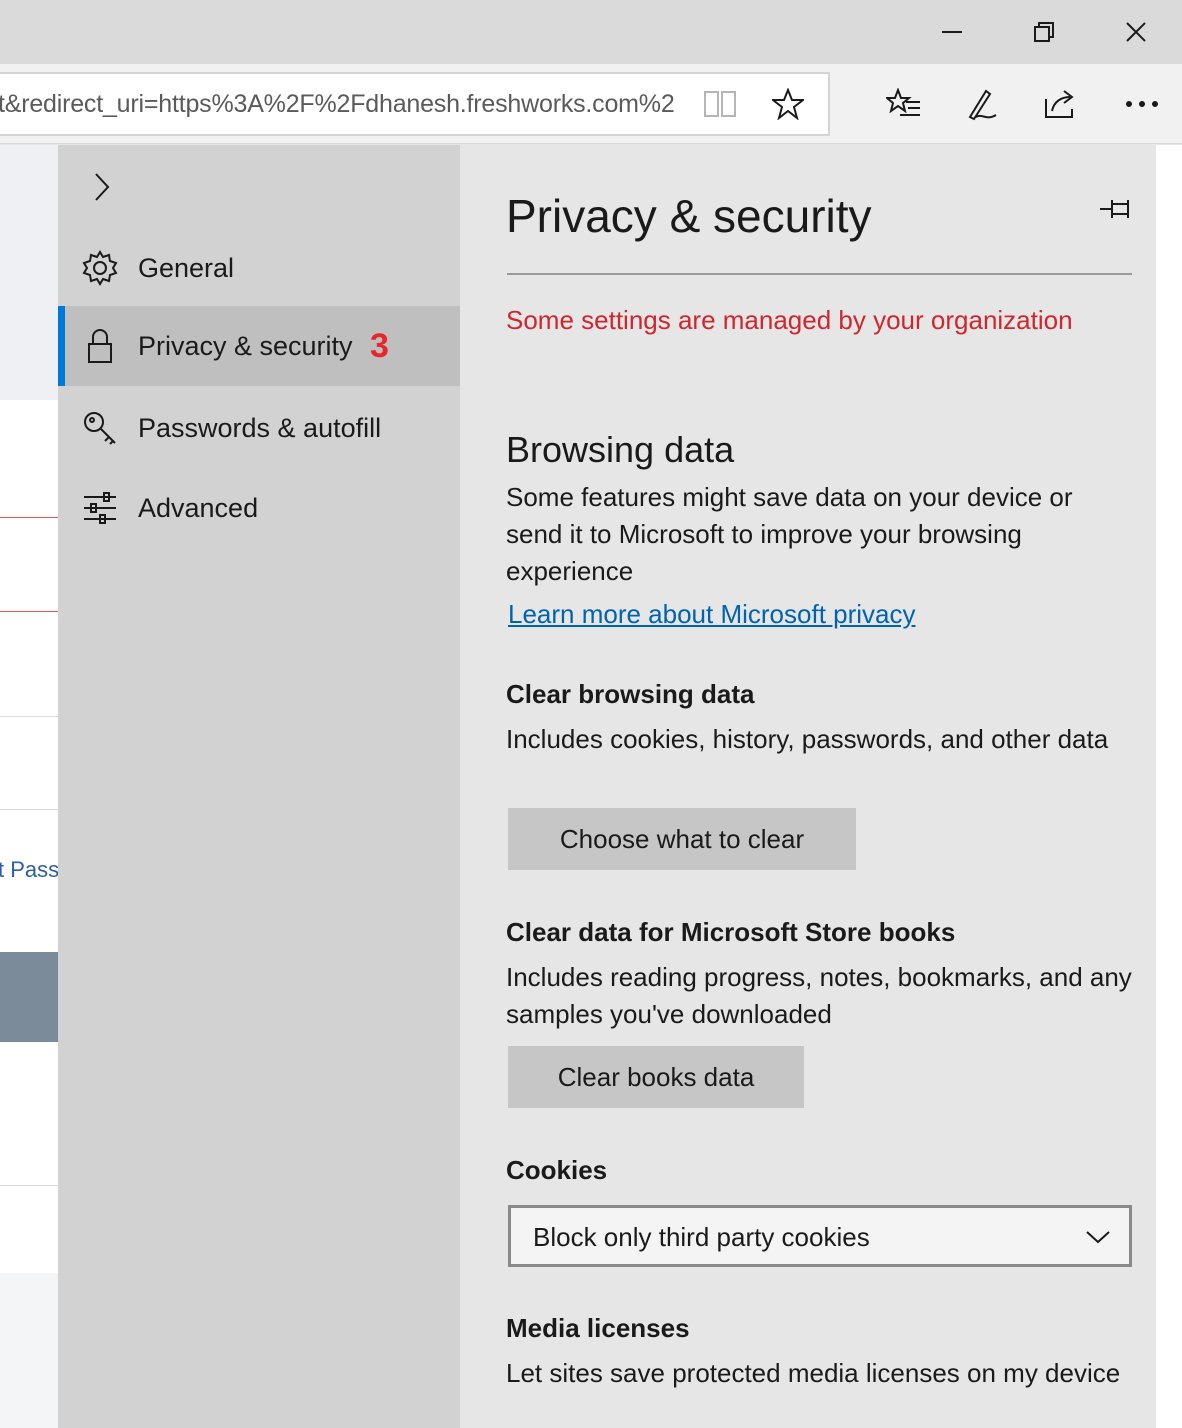  Describe the element at coordinates (1044, 32) in the screenshot. I see `restore-icon` at that location.